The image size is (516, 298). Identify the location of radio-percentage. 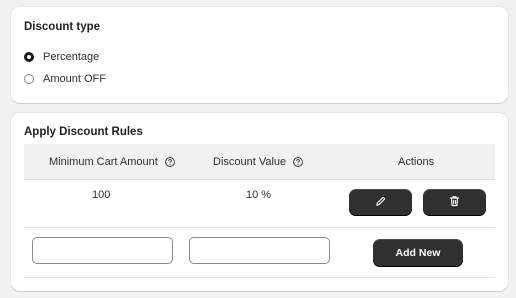
(29, 57).